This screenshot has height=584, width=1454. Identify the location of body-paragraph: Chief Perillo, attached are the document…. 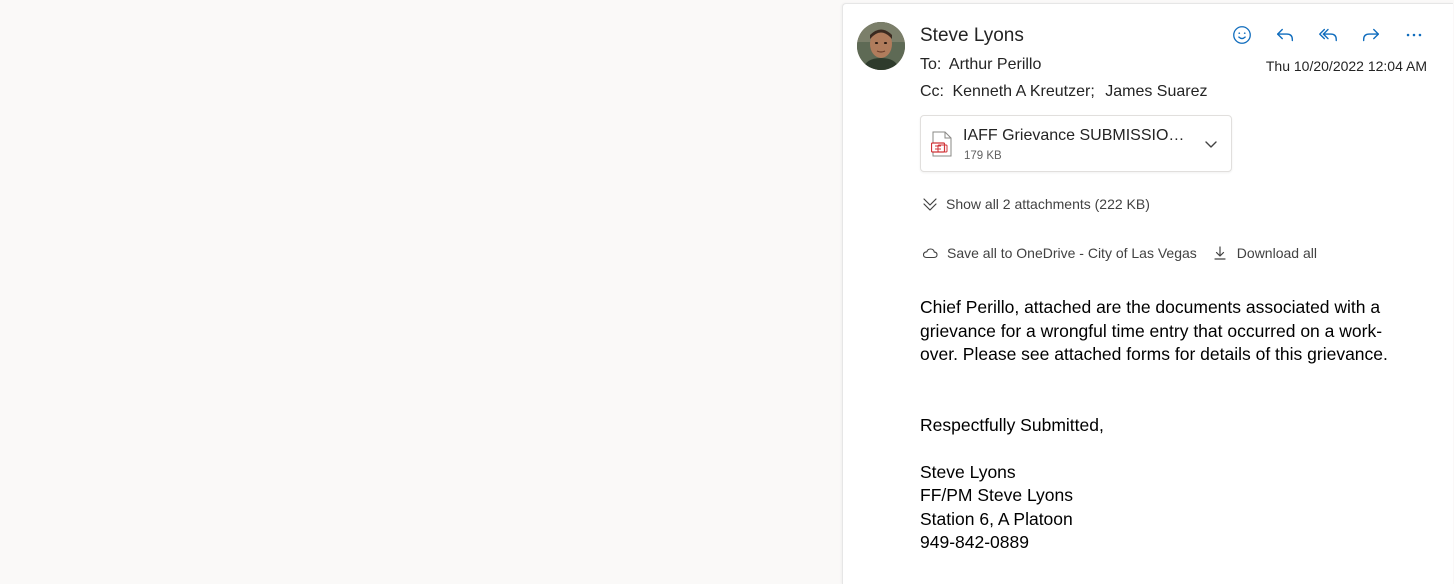
(1154, 330).